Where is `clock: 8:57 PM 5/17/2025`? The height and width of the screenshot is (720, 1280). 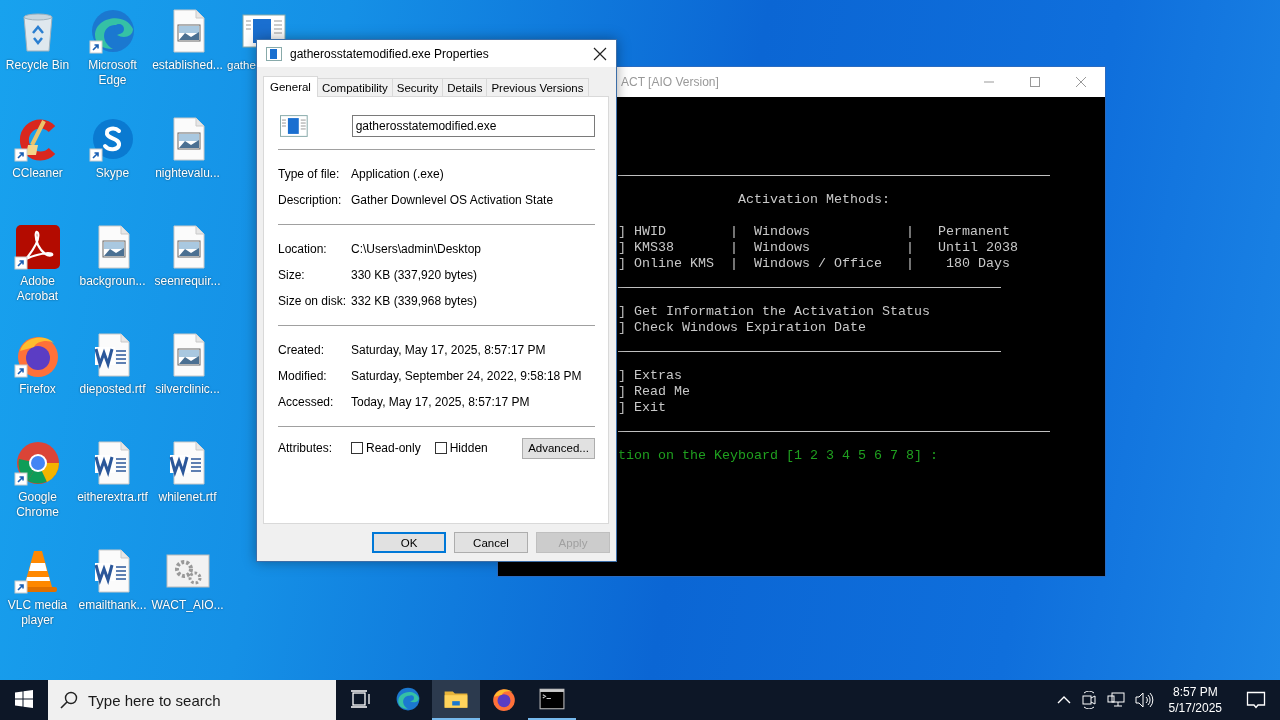 clock: 8:57 PM 5/17/2025 is located at coordinates (1195, 700).